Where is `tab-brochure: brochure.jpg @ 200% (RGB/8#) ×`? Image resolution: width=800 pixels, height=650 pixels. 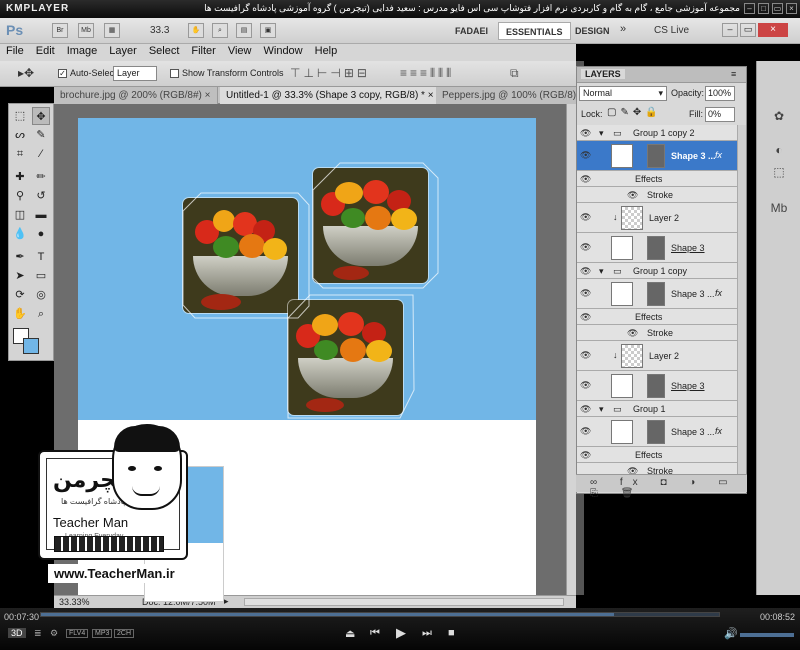 tab-brochure: brochure.jpg @ 200% (RGB/8#) × is located at coordinates (136, 95).